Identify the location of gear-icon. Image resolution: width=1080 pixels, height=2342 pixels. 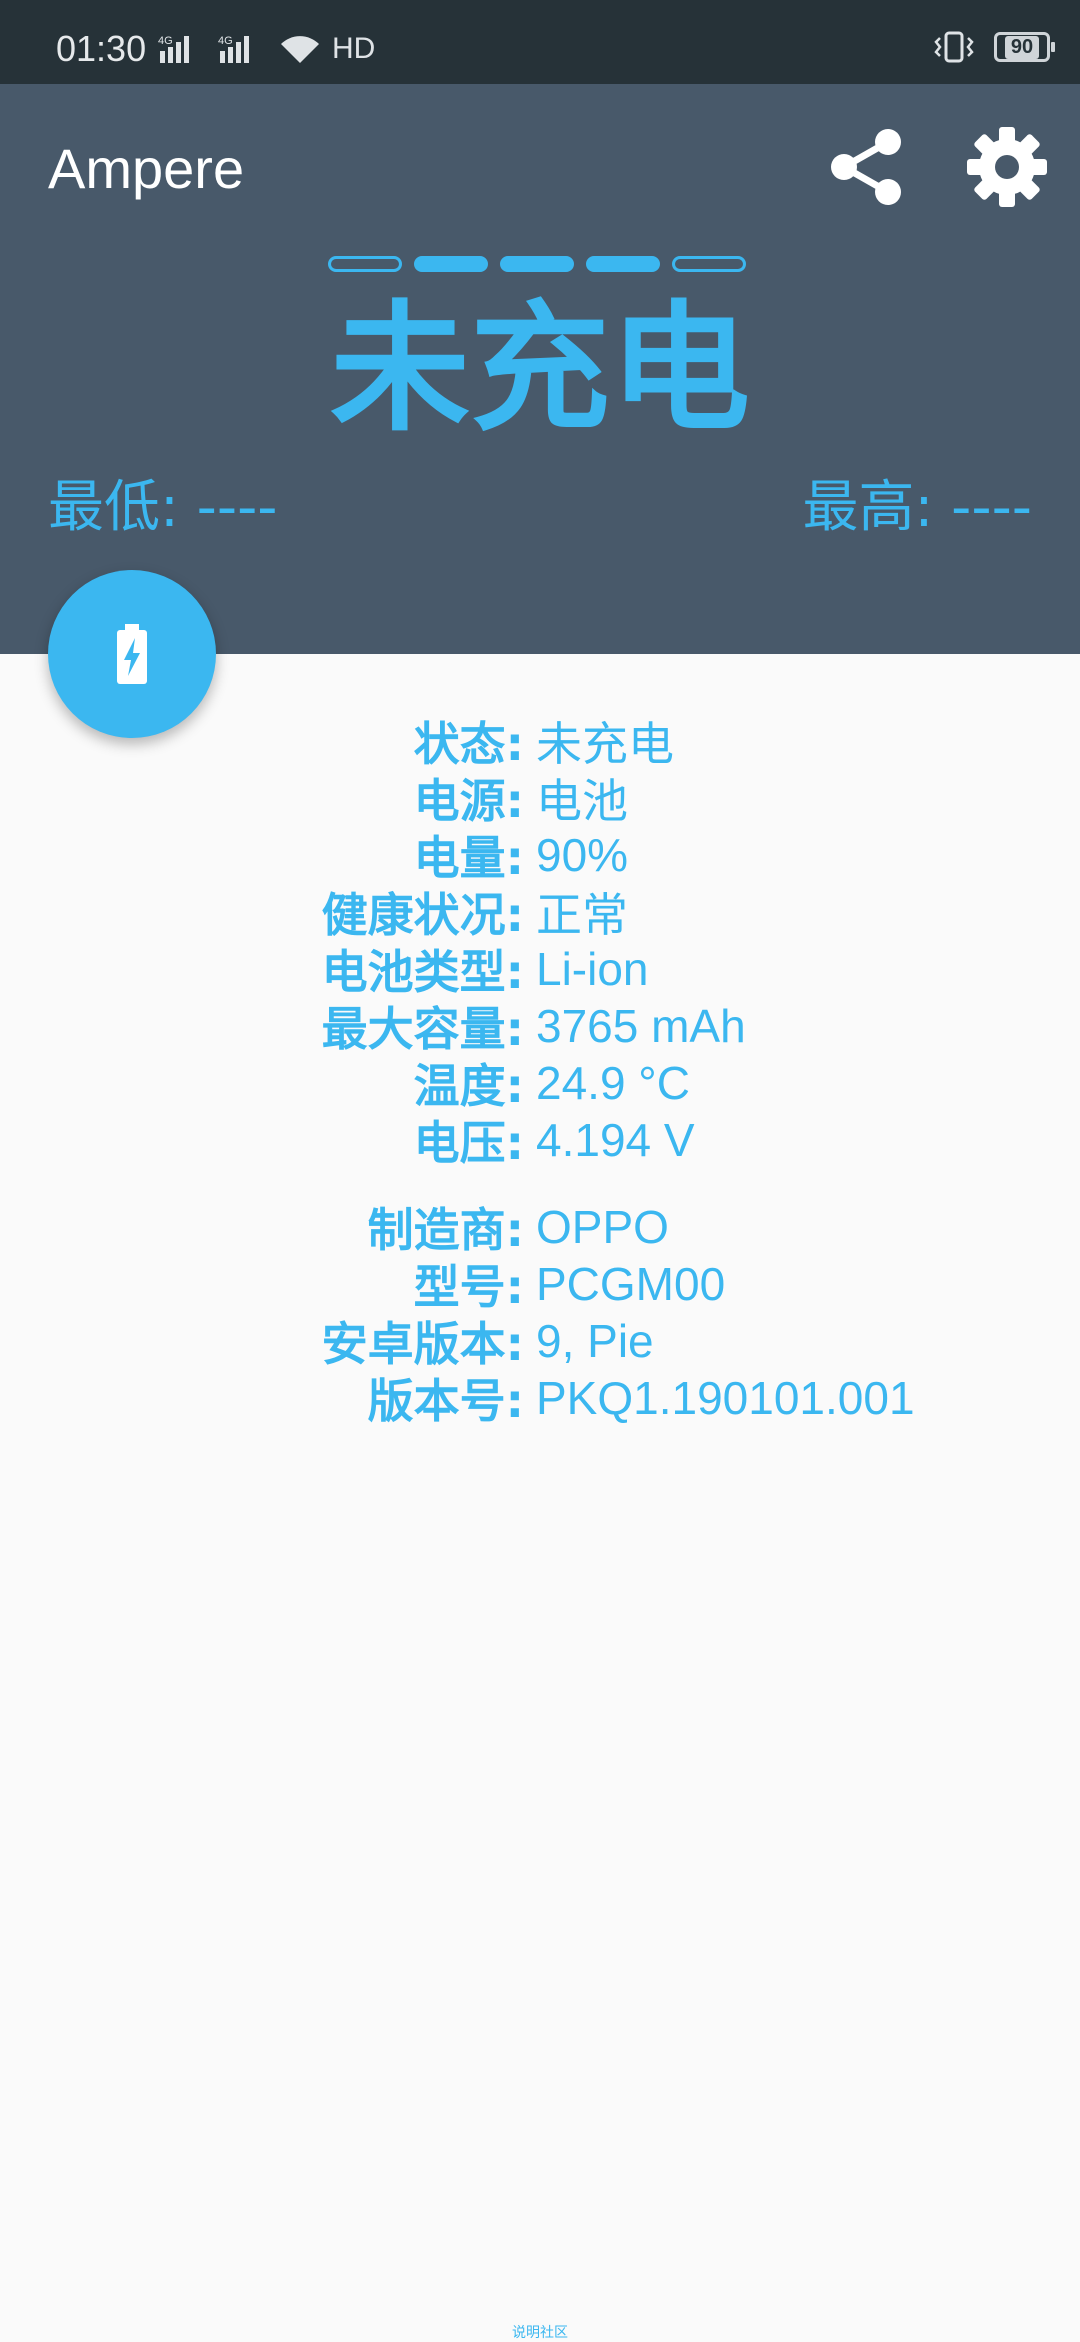
(1007, 167).